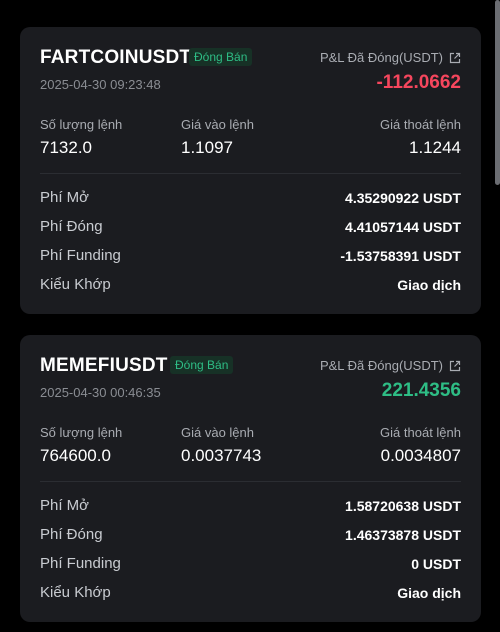  Describe the element at coordinates (400, 255) in the screenshot. I see `fee-value: -1.53758391 USDT` at that location.